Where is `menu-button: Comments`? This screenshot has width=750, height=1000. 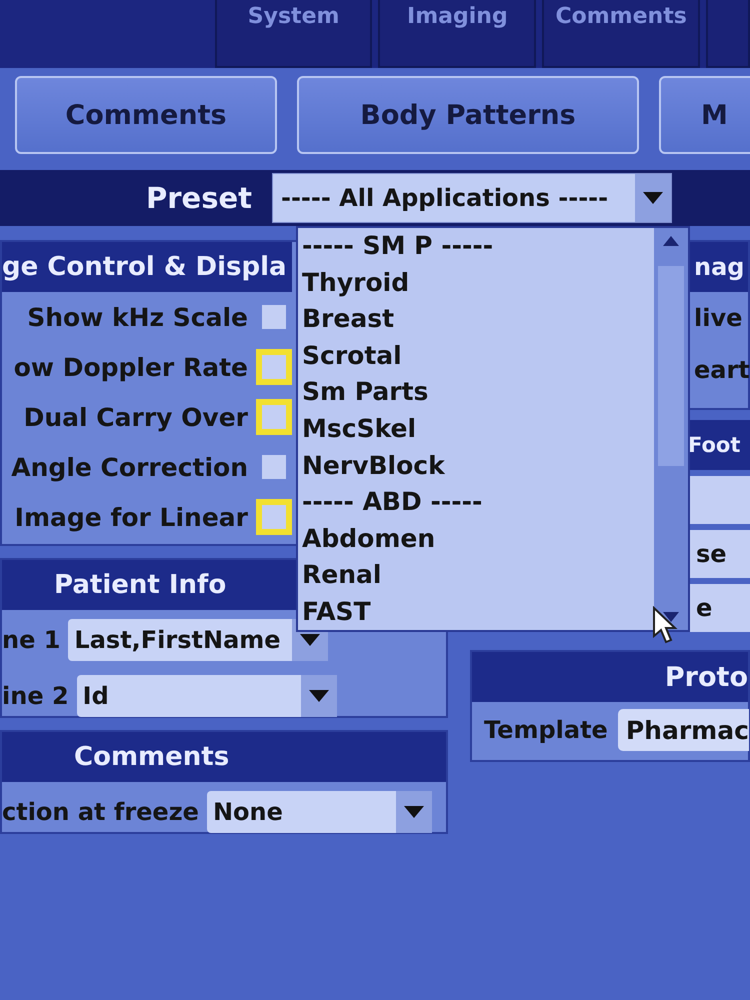 menu-button: Comments is located at coordinates (146, 115).